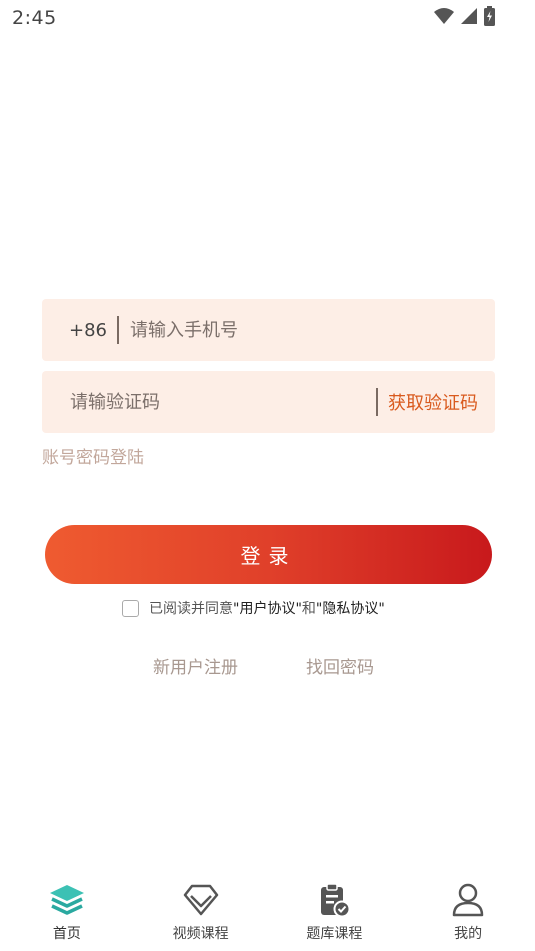 This screenshot has width=535, height=951. Describe the element at coordinates (93, 455) in the screenshot. I see `password-login-link: 账号密码登陆` at that location.